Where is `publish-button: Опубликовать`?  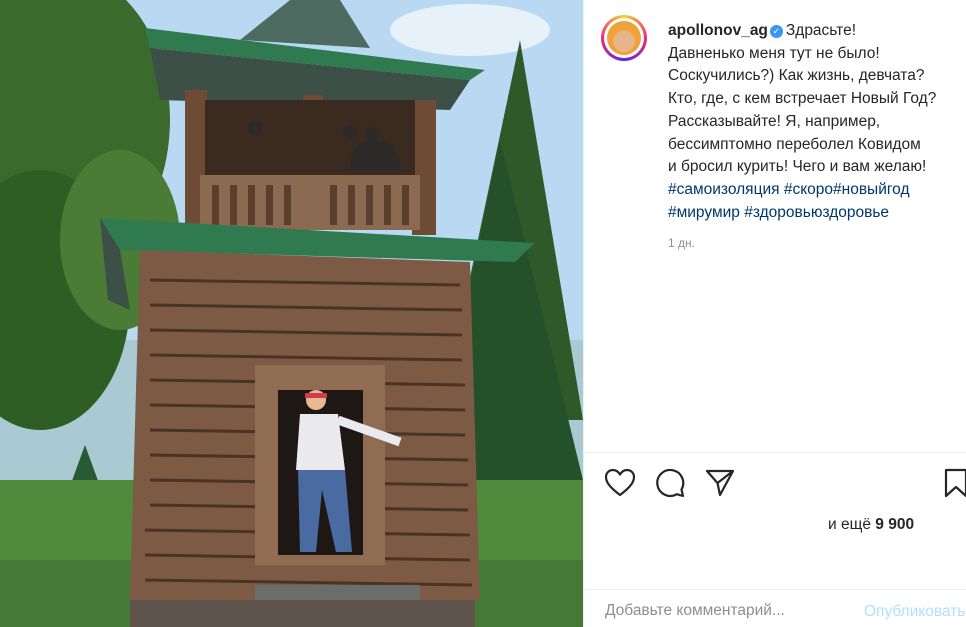
publish-button: Опубликовать is located at coordinates (914, 612).